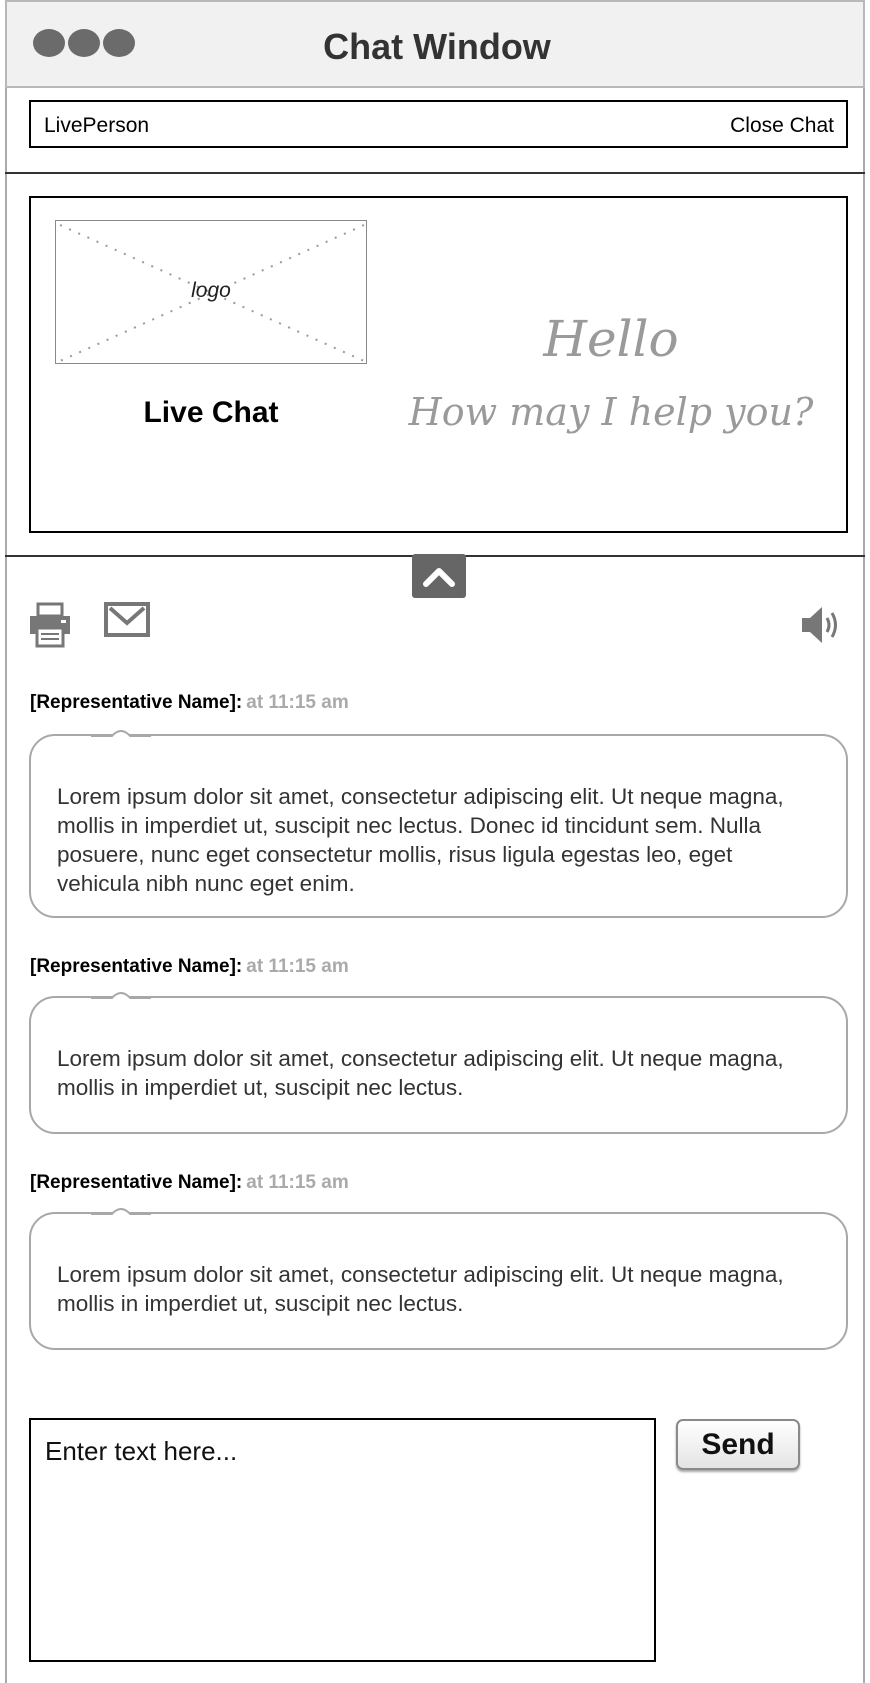 Image resolution: width=870 pixels, height=1683 pixels. I want to click on envelope-icon, so click(127, 619).